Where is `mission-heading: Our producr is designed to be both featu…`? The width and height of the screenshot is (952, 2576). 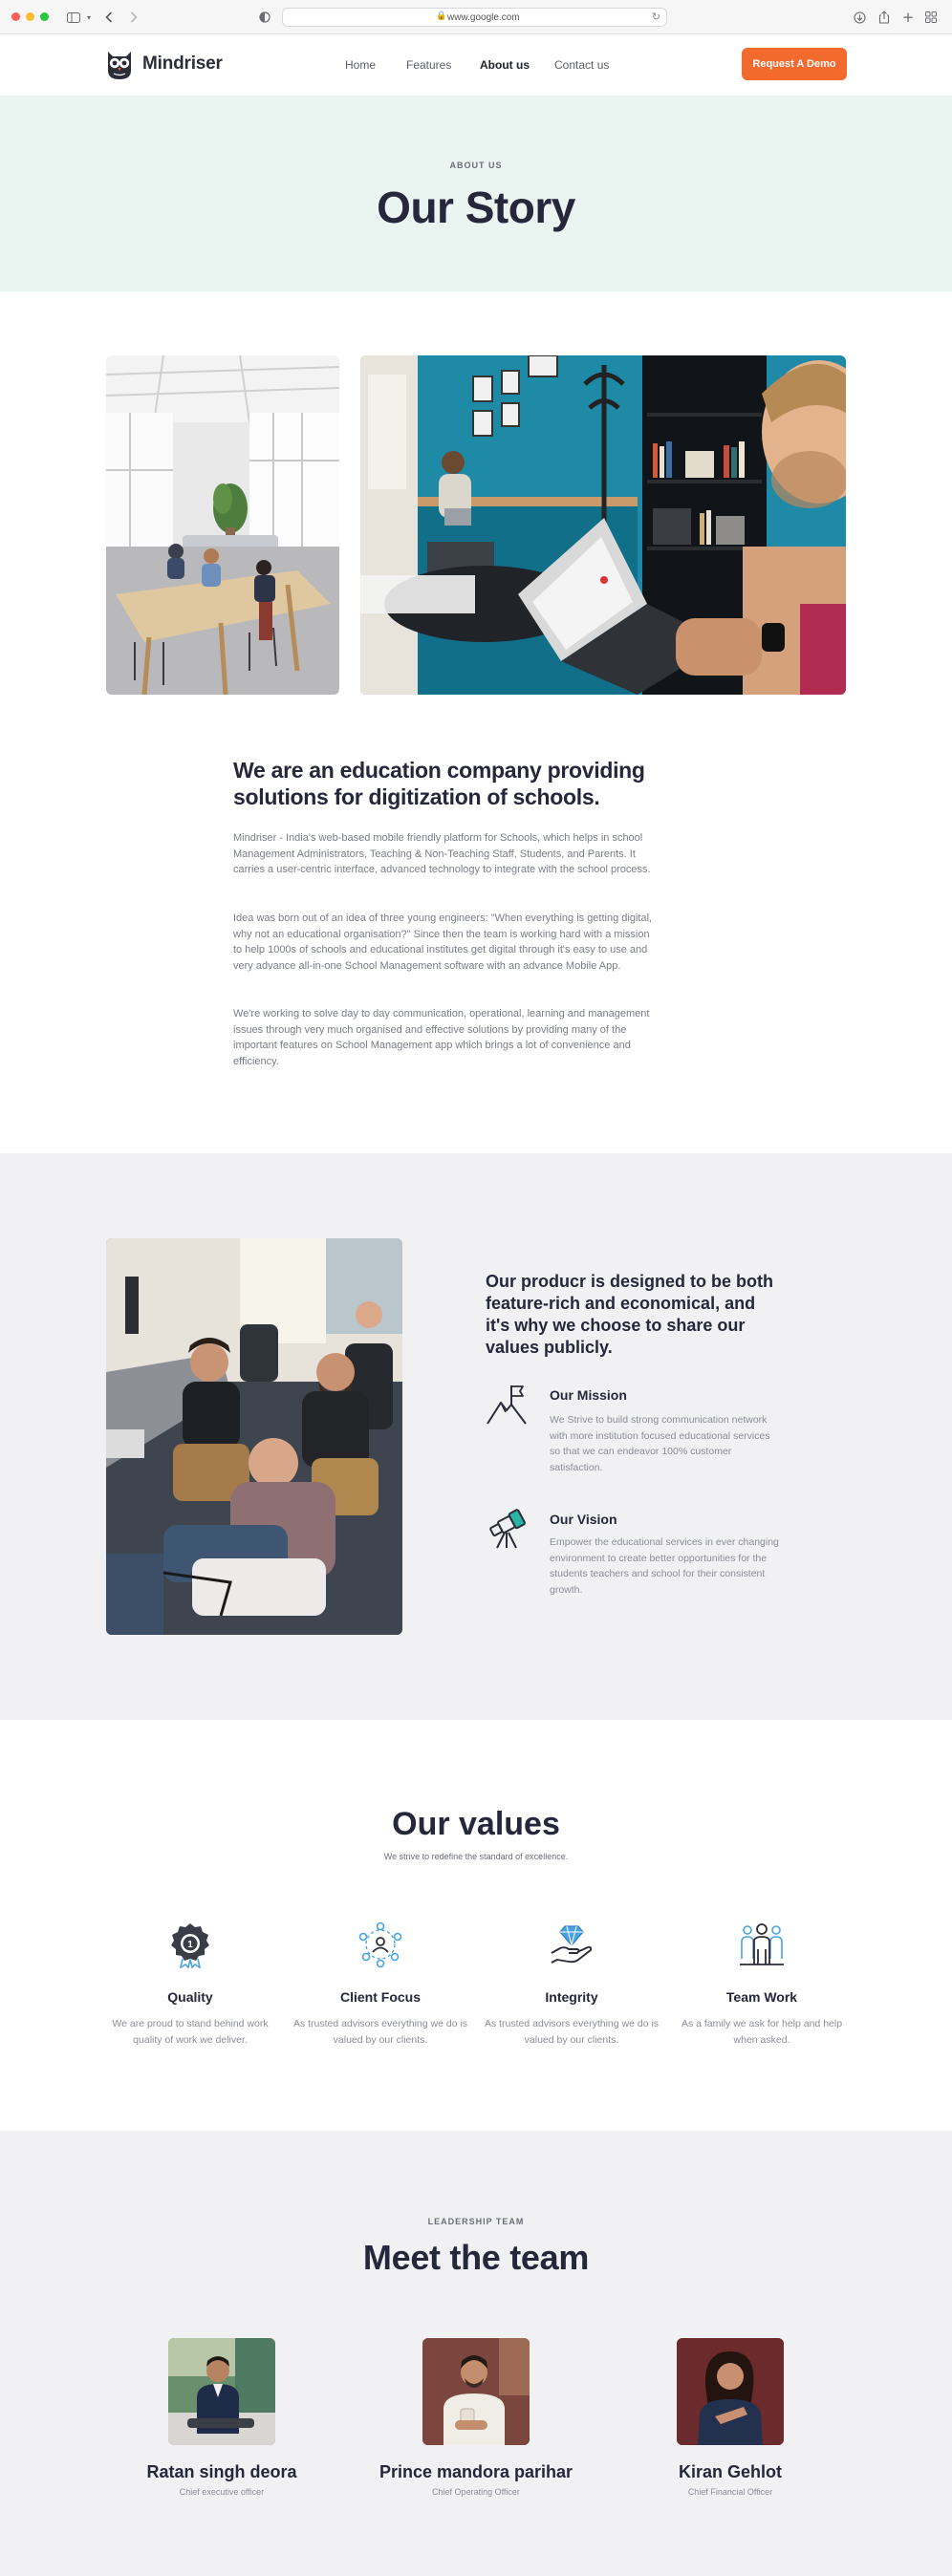
mission-heading: Our producr is designed to be both featu… is located at coordinates (630, 1314).